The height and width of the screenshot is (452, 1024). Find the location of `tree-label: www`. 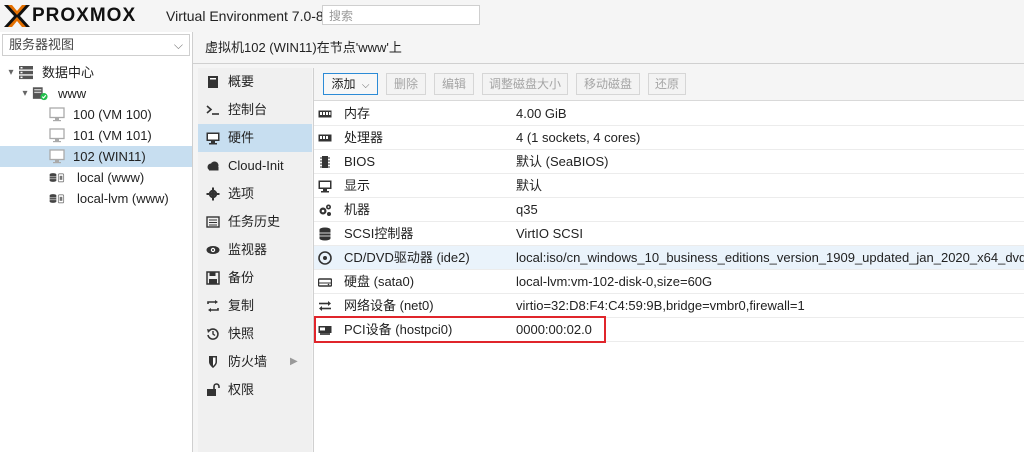

tree-label: www is located at coordinates (72, 93).